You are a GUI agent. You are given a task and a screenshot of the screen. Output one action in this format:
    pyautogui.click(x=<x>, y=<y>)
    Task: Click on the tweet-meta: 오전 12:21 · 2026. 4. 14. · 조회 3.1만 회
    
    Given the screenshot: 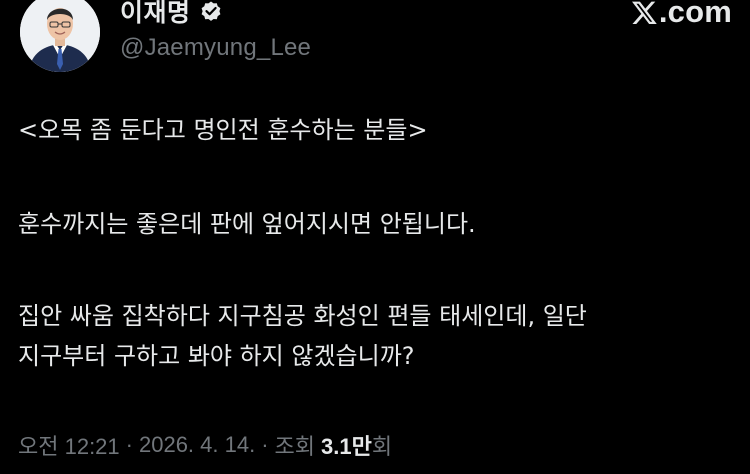 What is the action you would take?
    pyautogui.click(x=205, y=445)
    